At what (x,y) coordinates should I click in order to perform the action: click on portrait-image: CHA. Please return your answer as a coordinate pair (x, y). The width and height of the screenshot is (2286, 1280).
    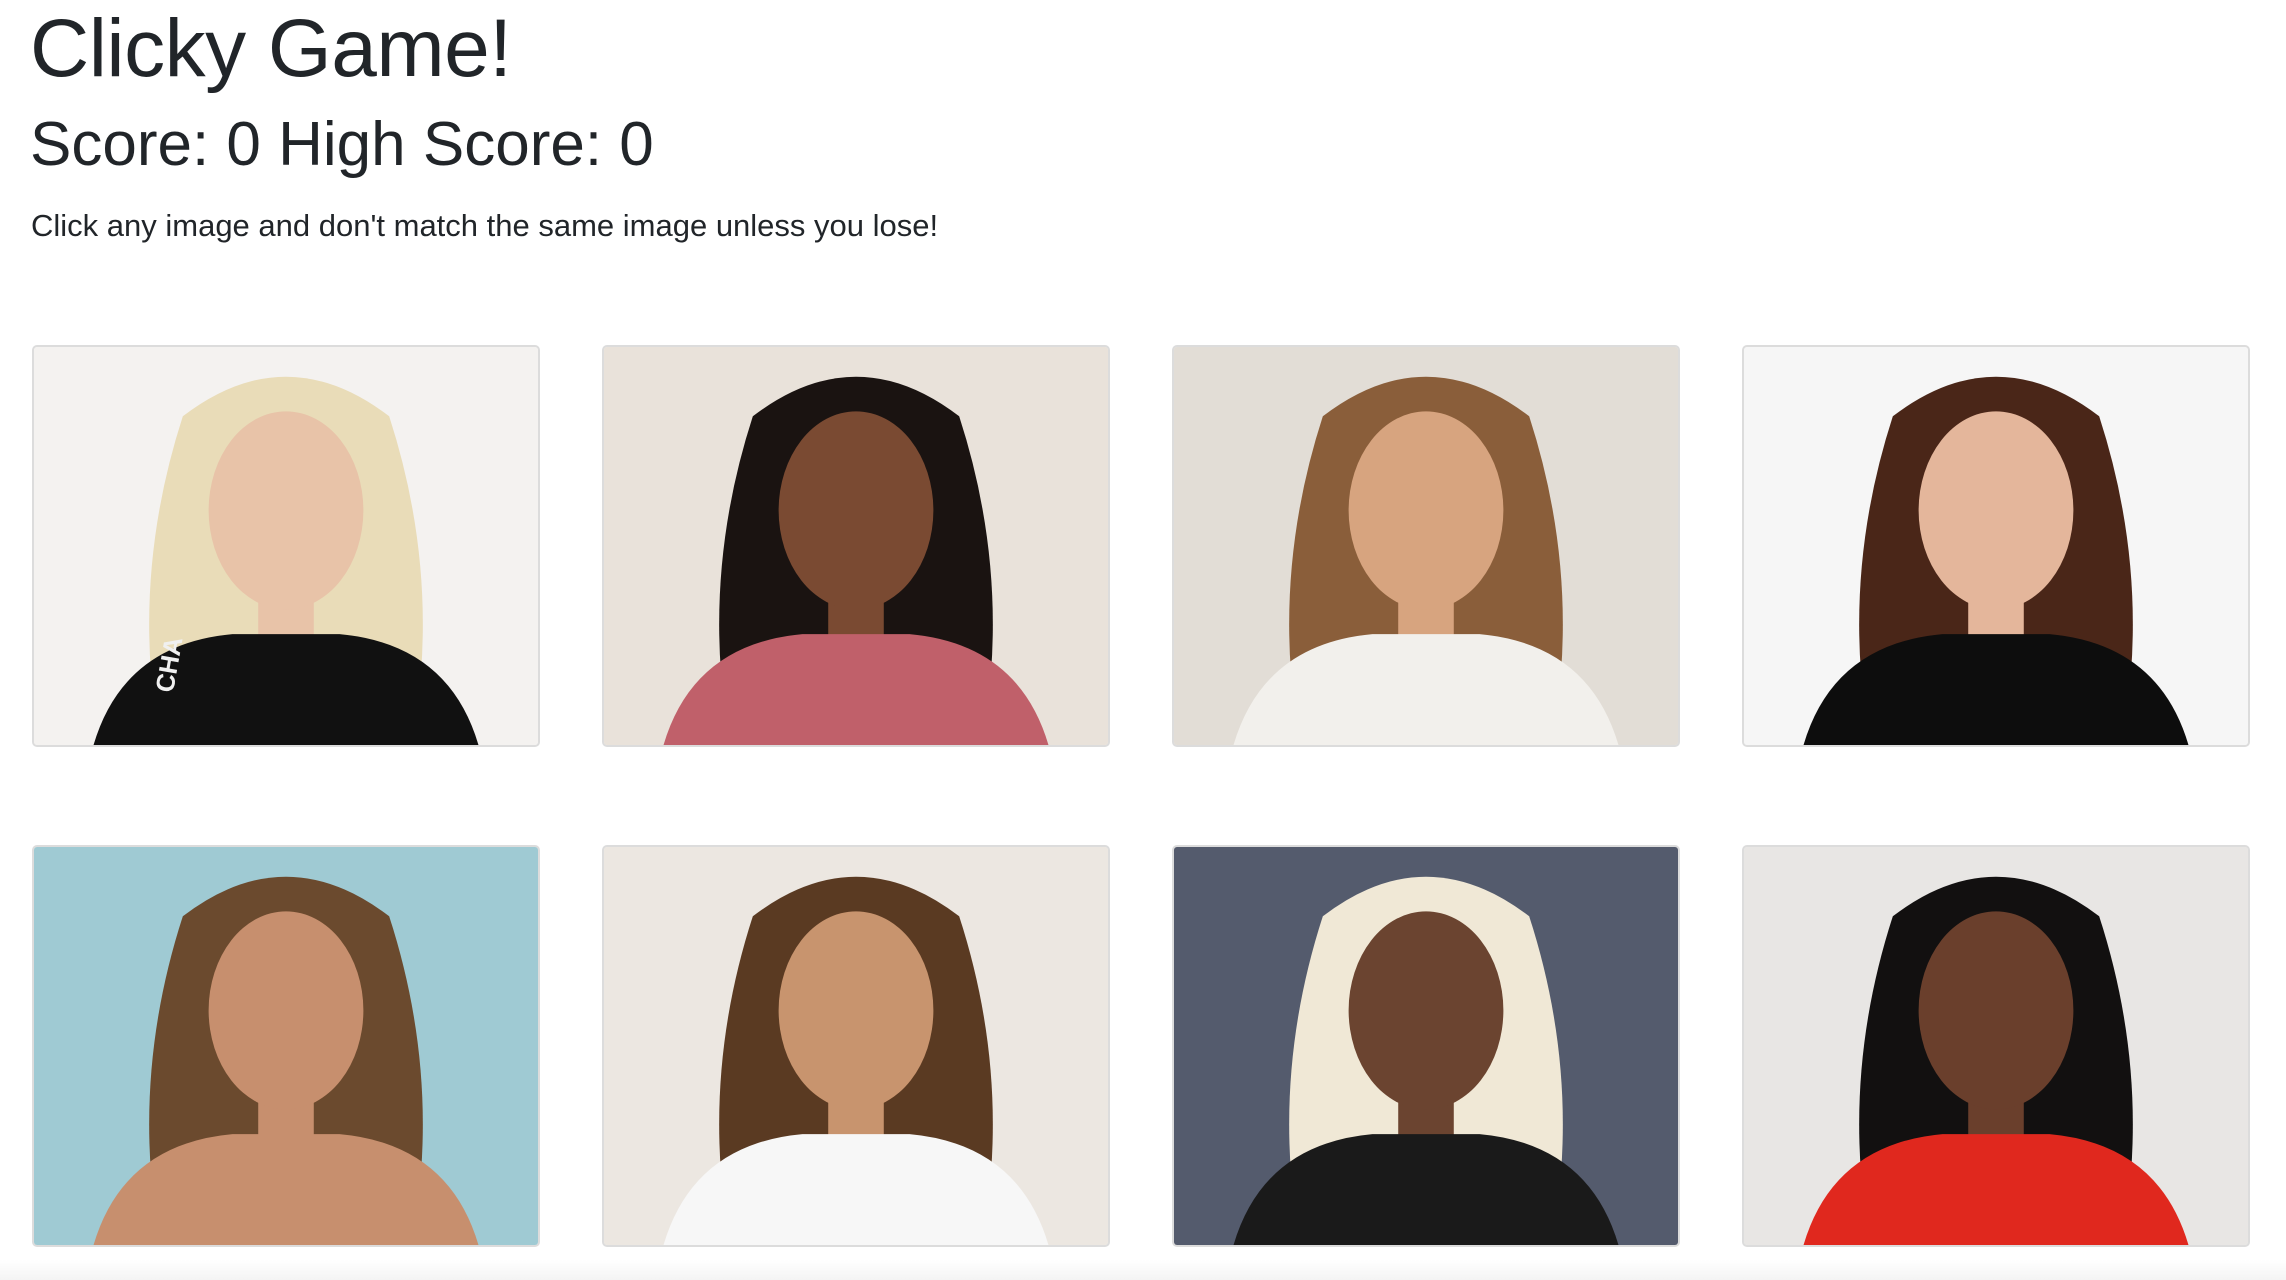
    Looking at the image, I should click on (286, 546).